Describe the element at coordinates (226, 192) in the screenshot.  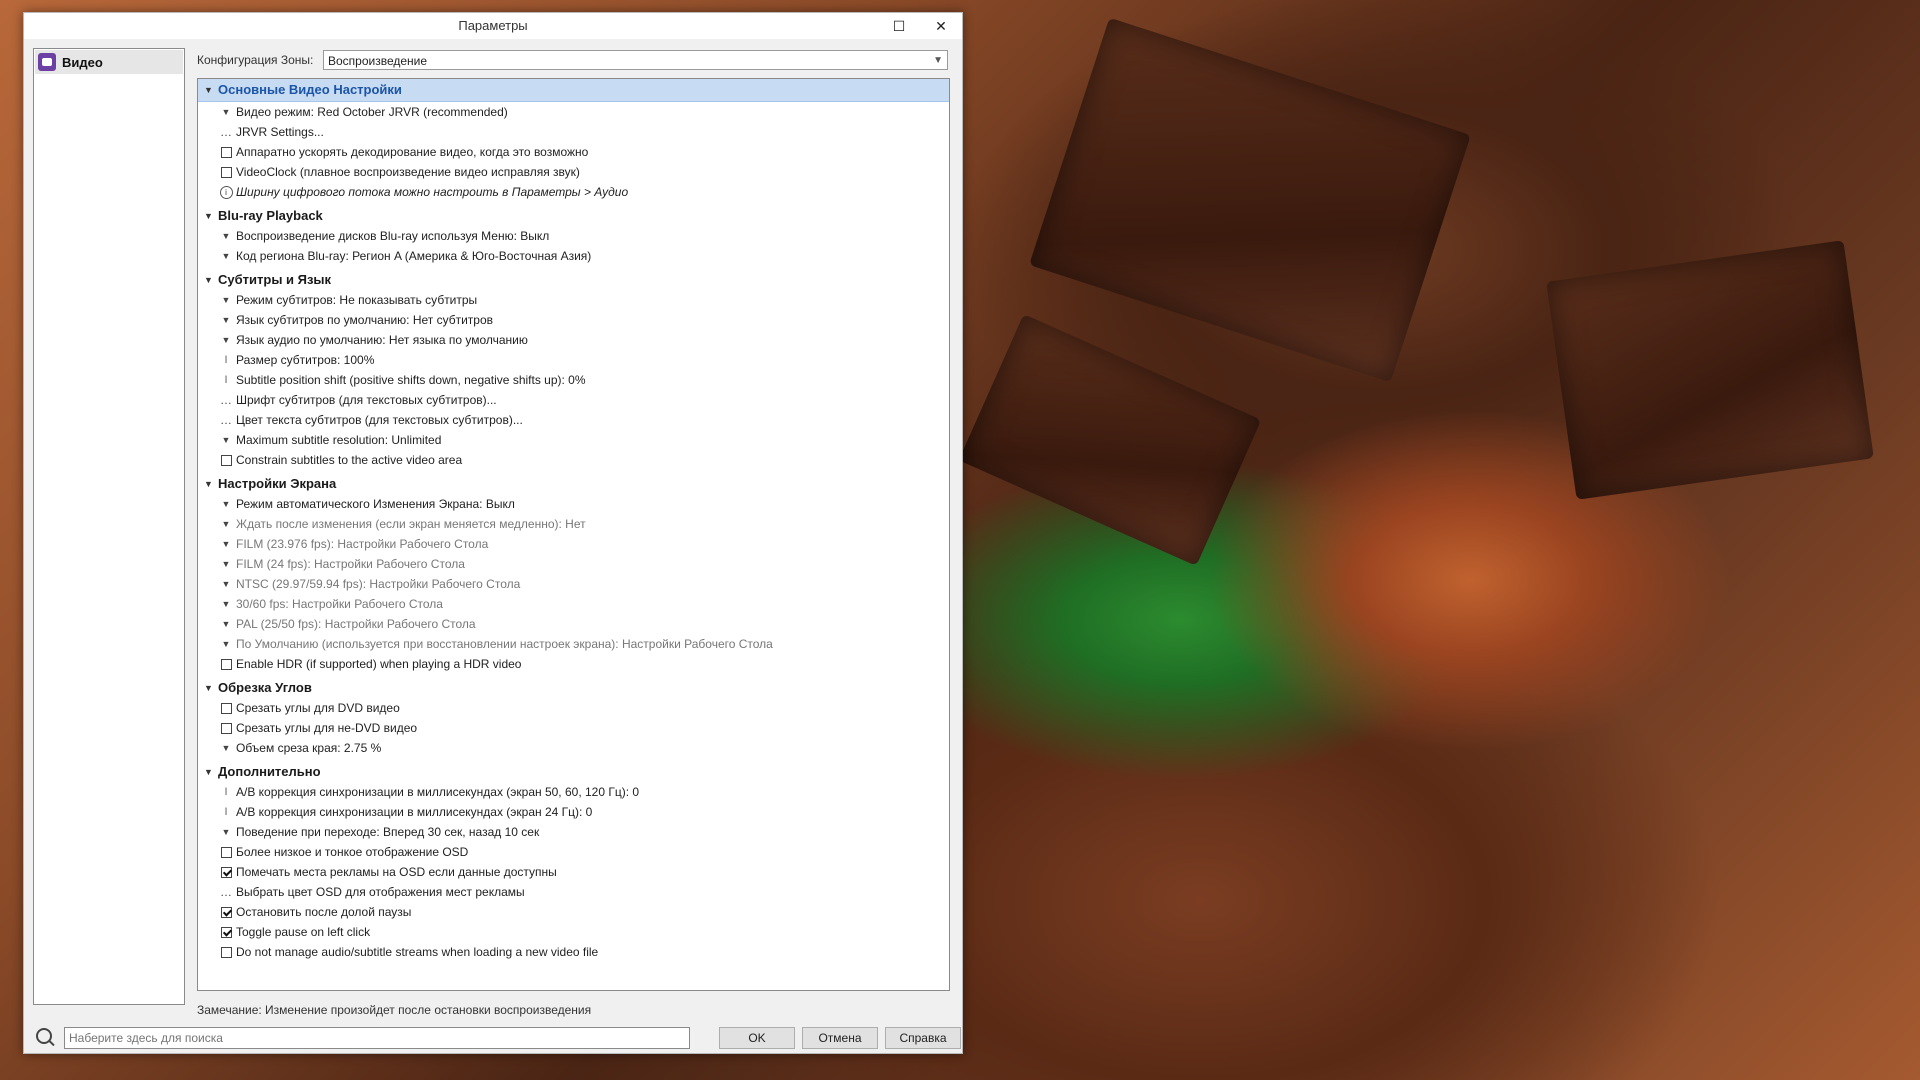
I see `info-icon: i` at that location.